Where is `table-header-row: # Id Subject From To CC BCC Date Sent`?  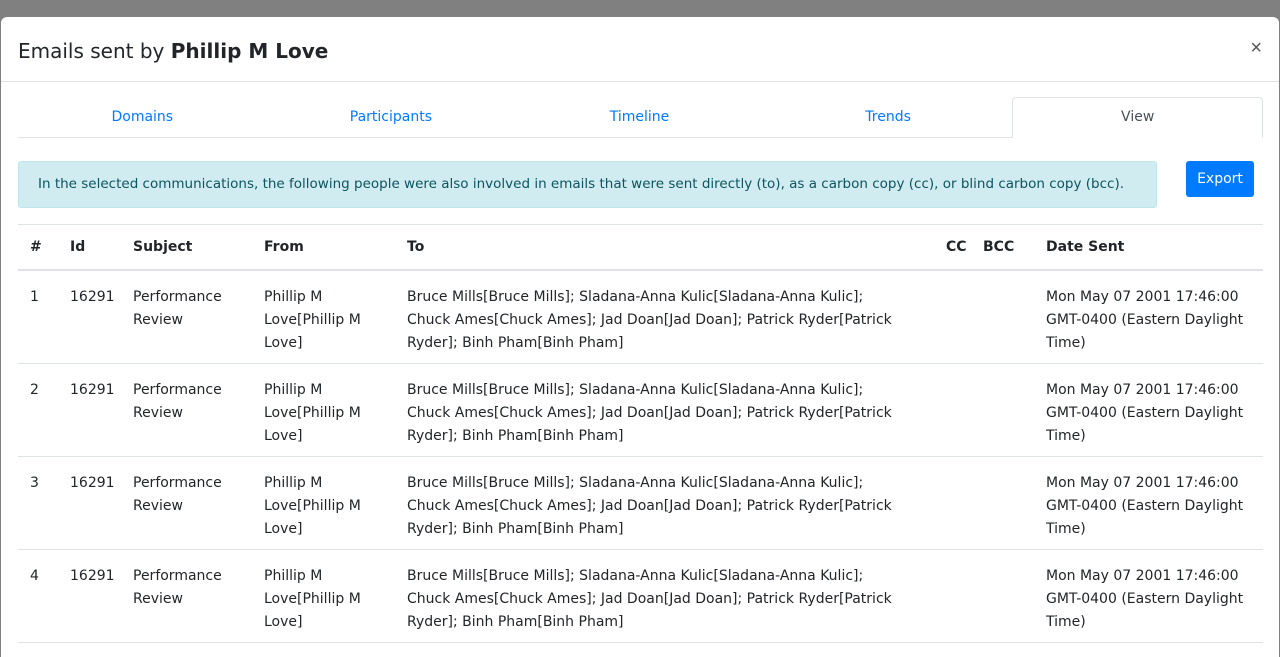
table-header-row: # Id Subject From To CC BCC Date Sent is located at coordinates (640, 248).